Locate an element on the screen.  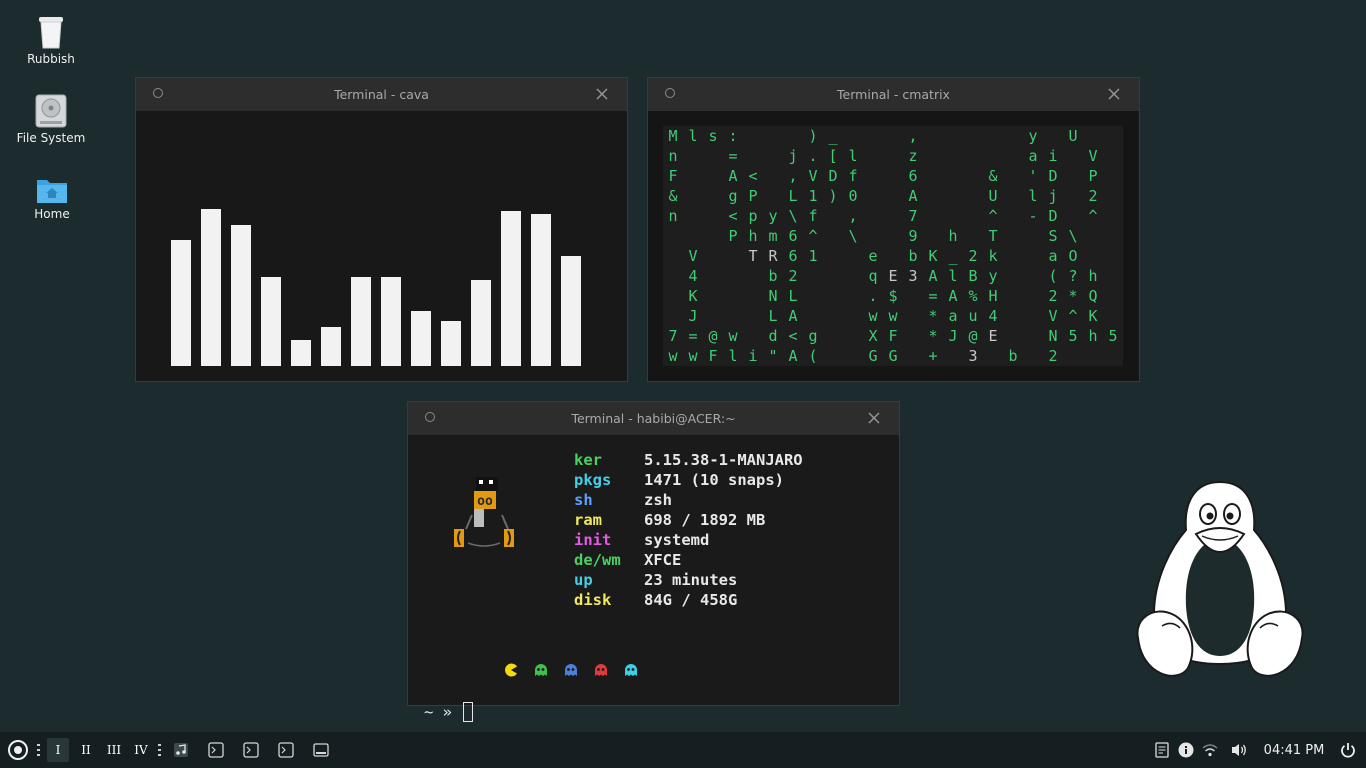
taskbar-app-terminal-cmatrix is located at coordinates (251, 750).